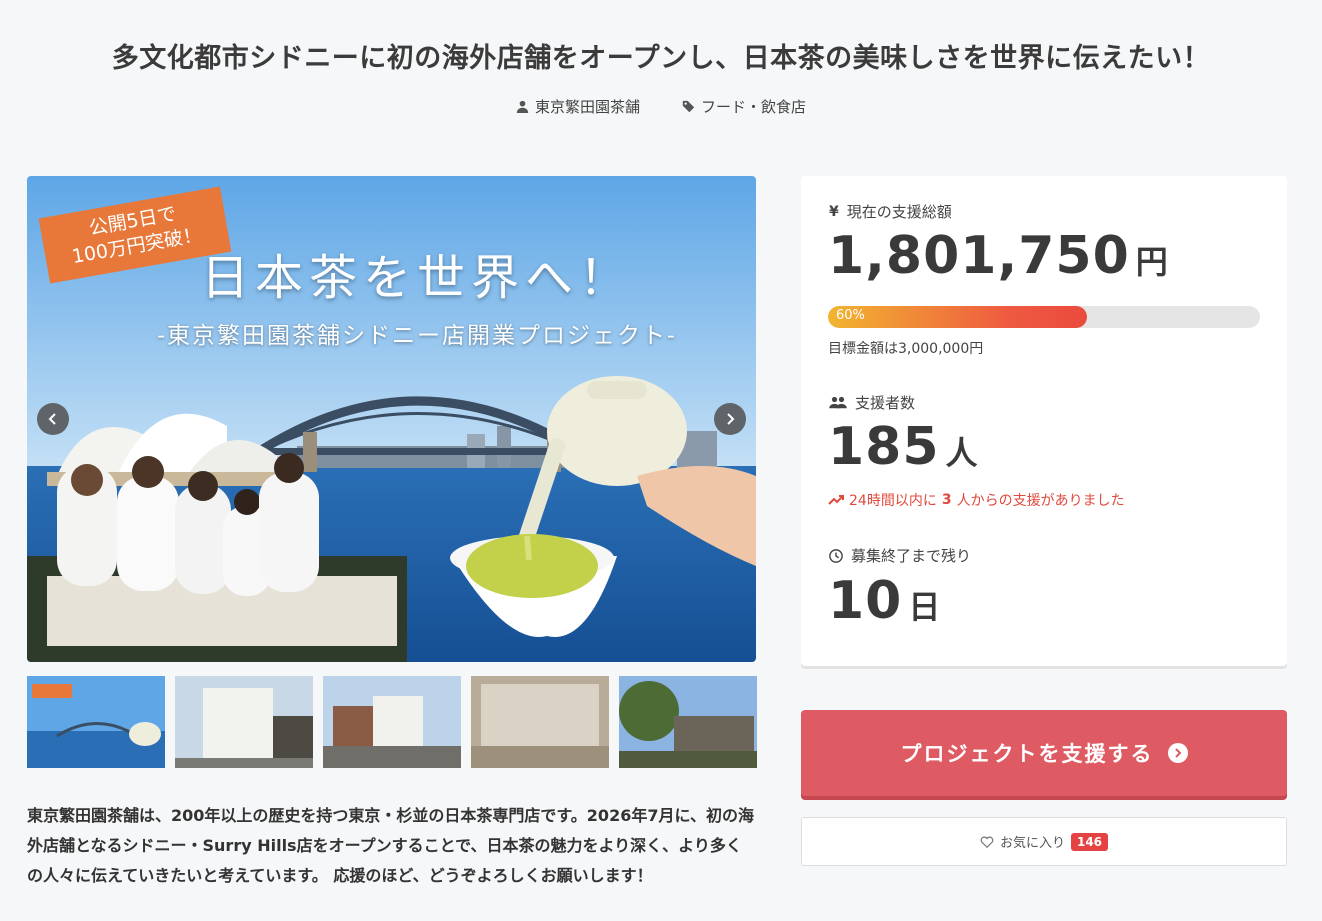  What do you see at coordinates (850, 315) in the screenshot?
I see `progress-percent: 60%` at bounding box center [850, 315].